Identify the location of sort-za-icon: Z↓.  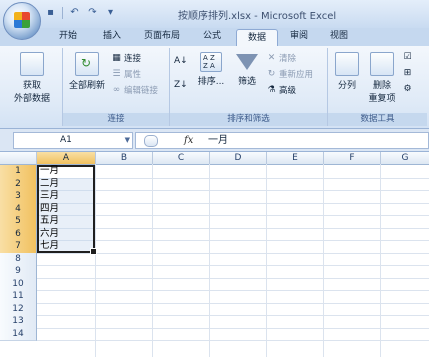
(181, 85).